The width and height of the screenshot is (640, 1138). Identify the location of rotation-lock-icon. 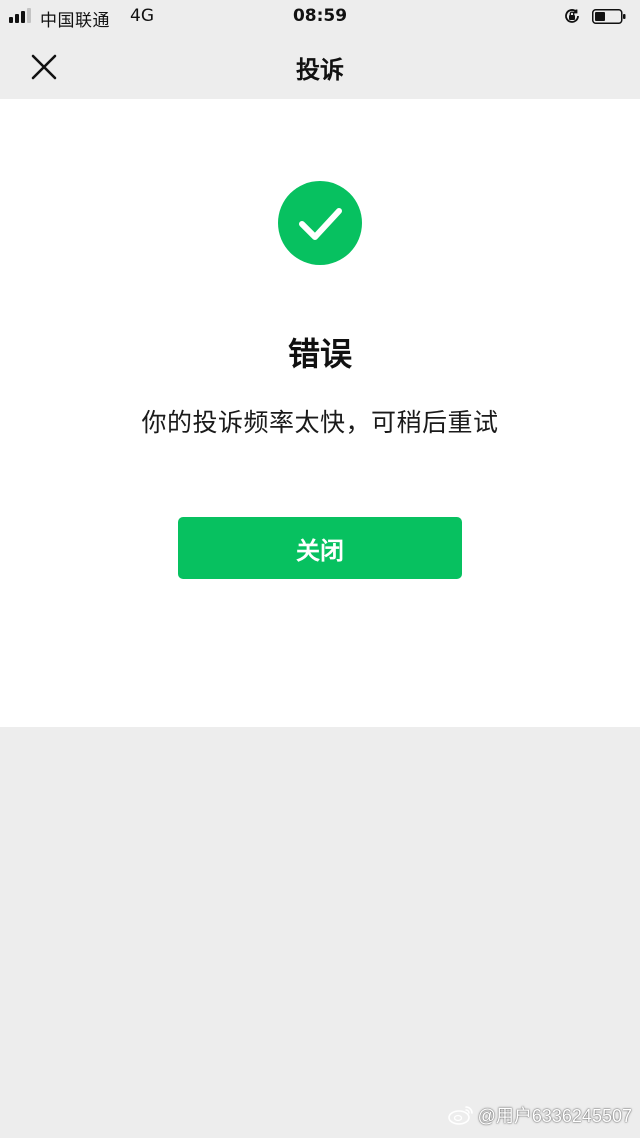
(572, 16).